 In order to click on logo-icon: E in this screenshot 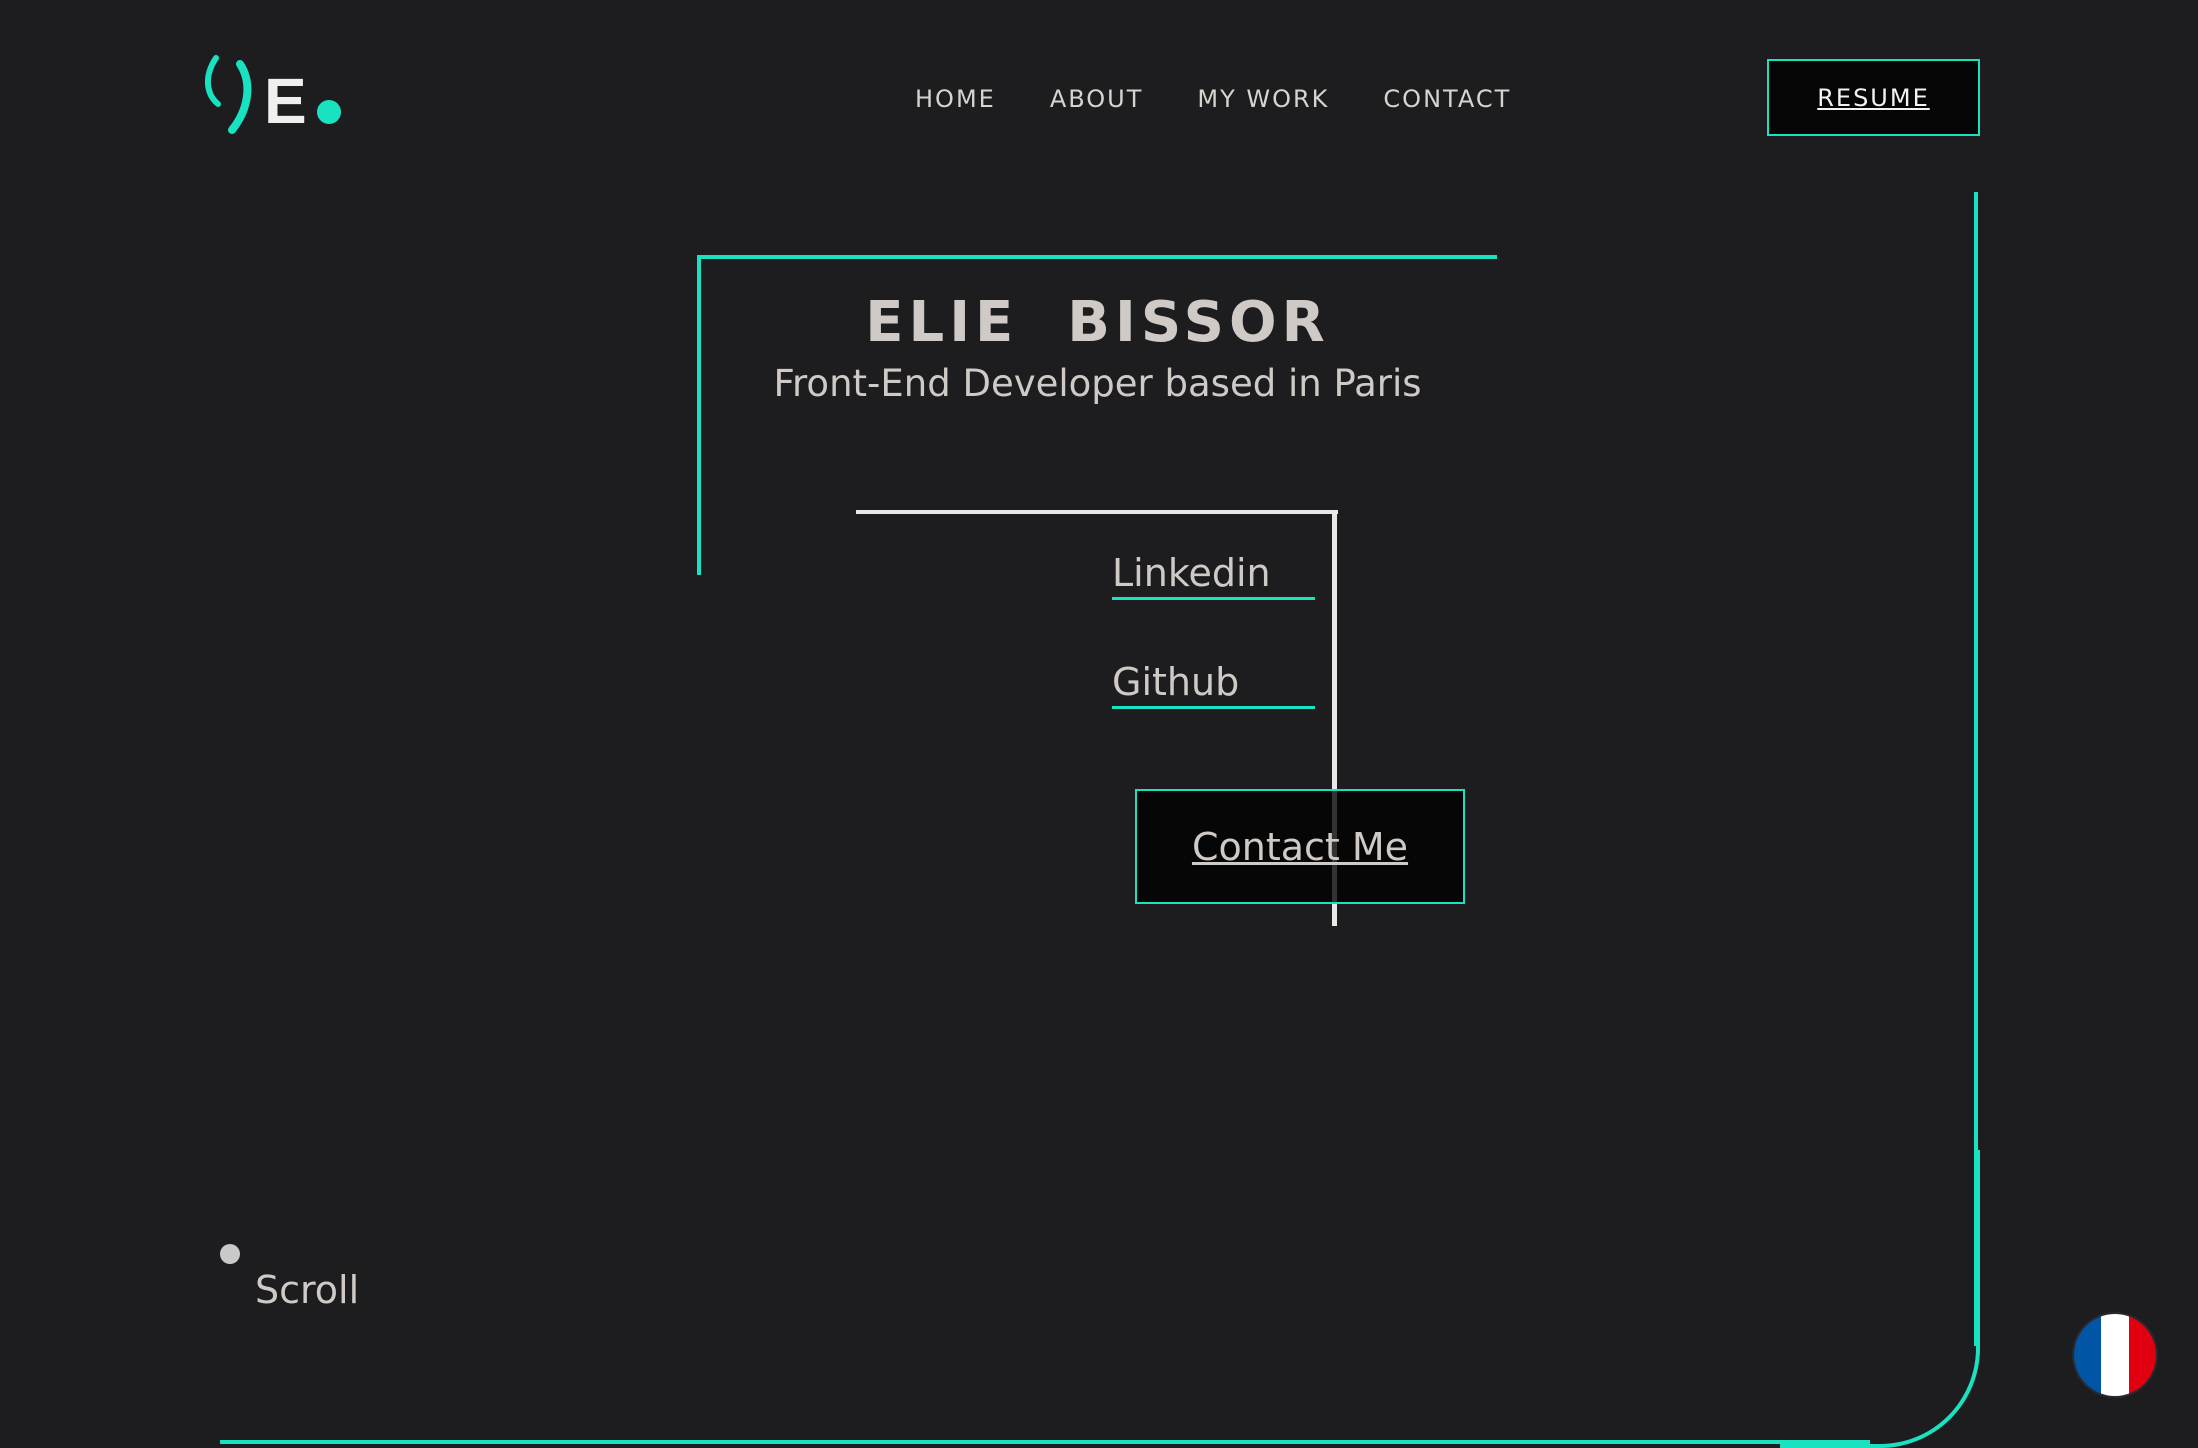, I will do `click(273, 96)`.